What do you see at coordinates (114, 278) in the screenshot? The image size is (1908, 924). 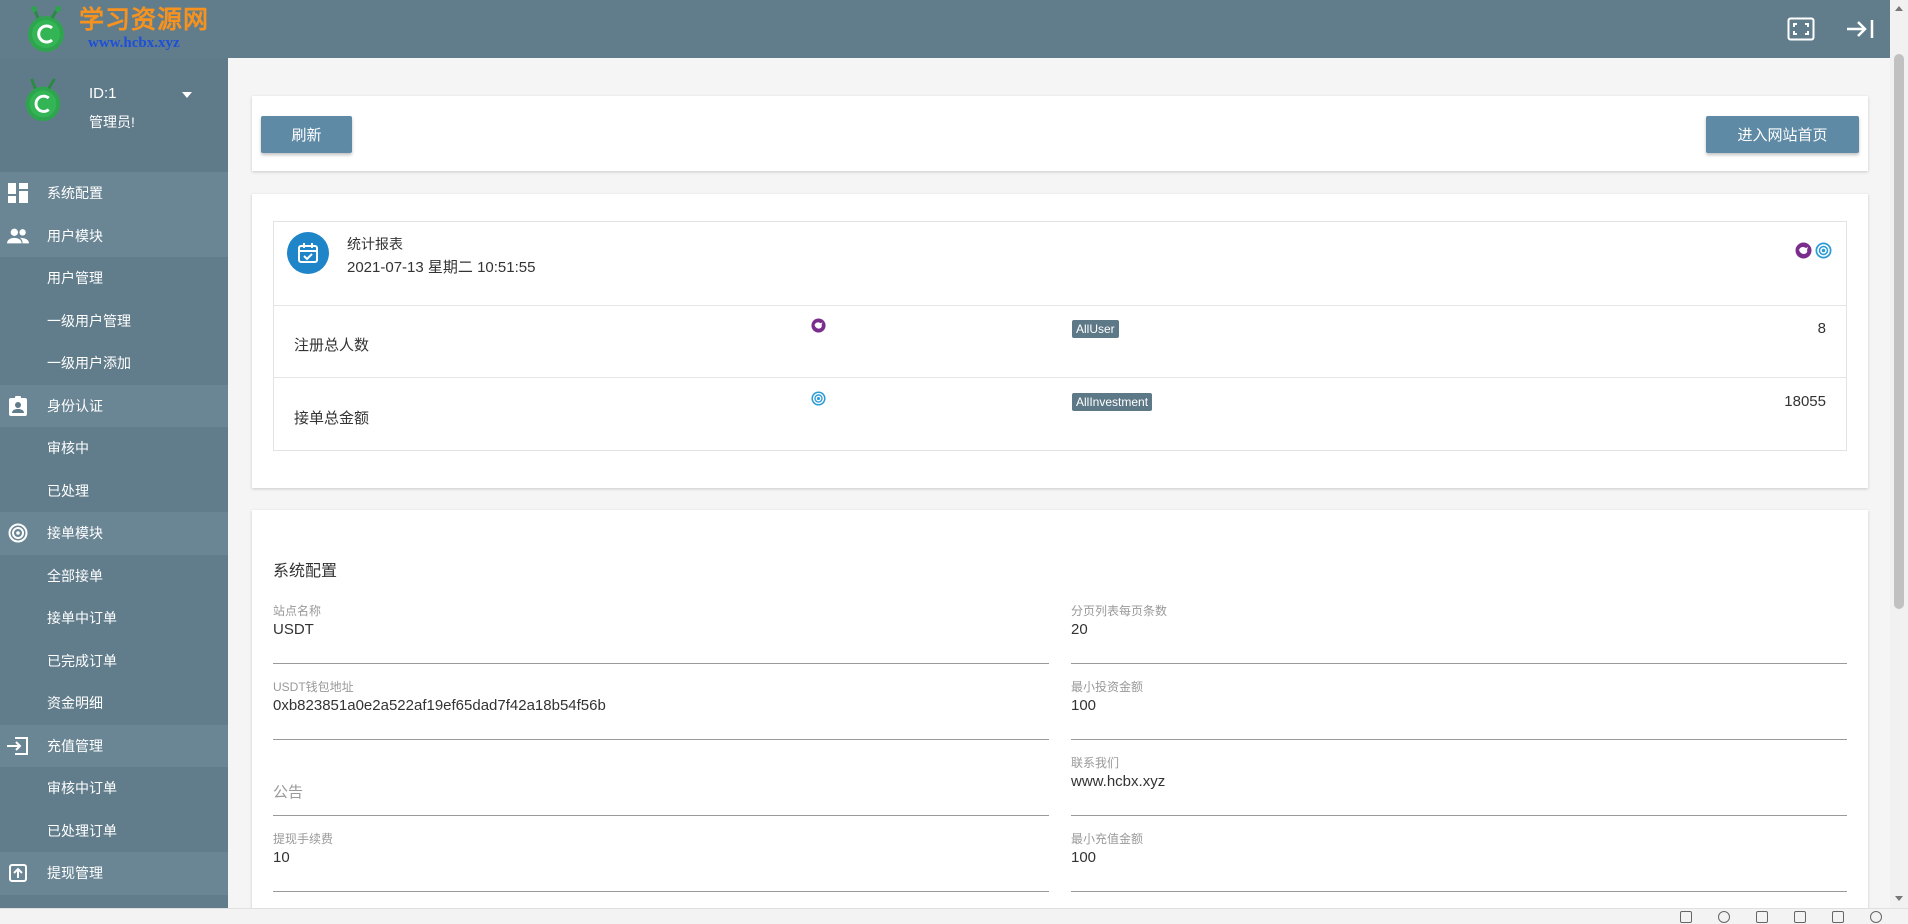 I see `sidebar-item-user-management: 用户管理` at bounding box center [114, 278].